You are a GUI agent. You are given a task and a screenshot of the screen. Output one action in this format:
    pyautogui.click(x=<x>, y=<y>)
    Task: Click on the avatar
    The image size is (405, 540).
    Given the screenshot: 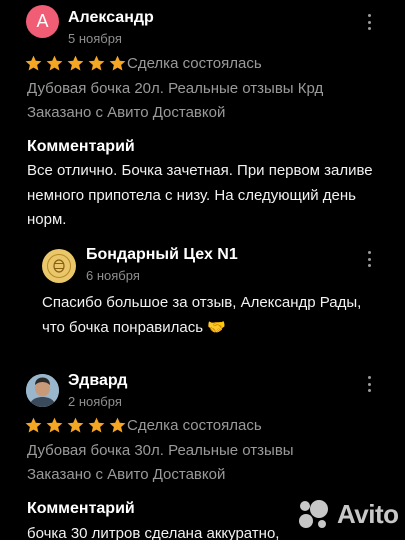 What is the action you would take?
    pyautogui.click(x=42, y=390)
    